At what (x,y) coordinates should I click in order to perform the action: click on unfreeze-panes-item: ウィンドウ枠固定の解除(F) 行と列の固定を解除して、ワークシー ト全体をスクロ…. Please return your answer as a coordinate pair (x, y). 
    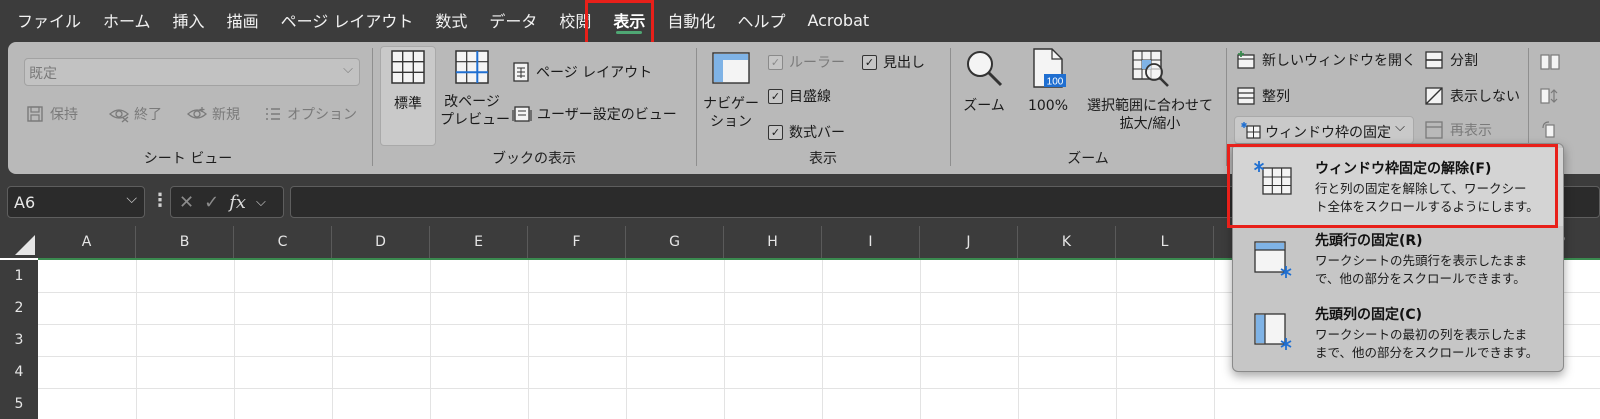
    Looking at the image, I should click on (1398, 187).